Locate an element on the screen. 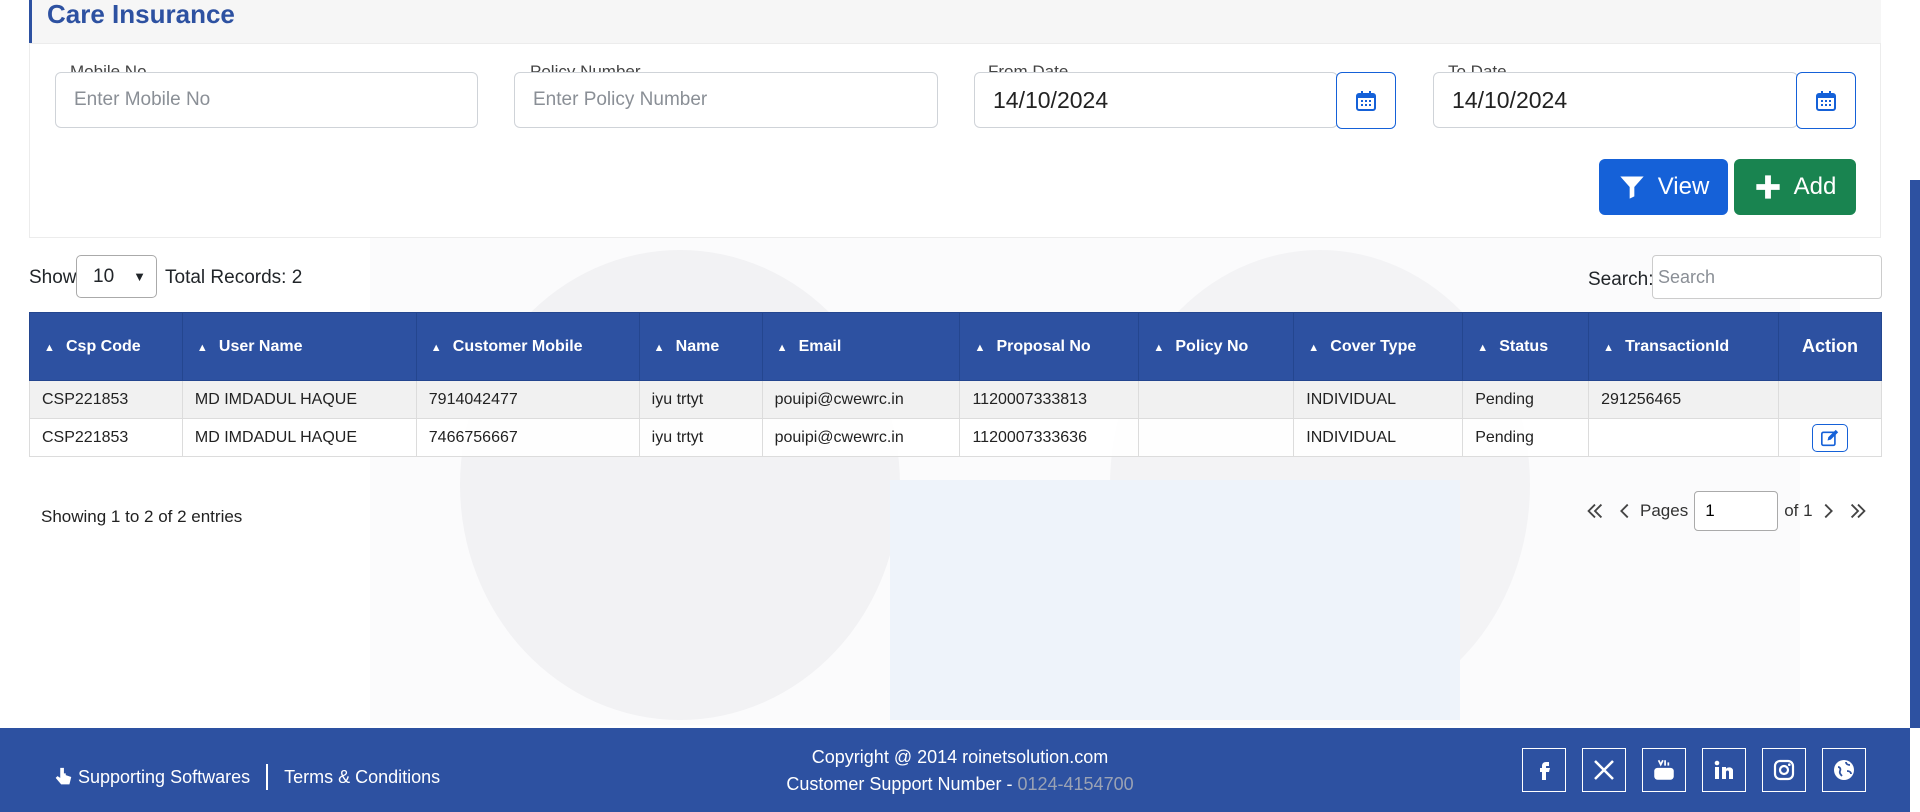 The height and width of the screenshot is (812, 1920). from-date-calendar-button is located at coordinates (1366, 100).